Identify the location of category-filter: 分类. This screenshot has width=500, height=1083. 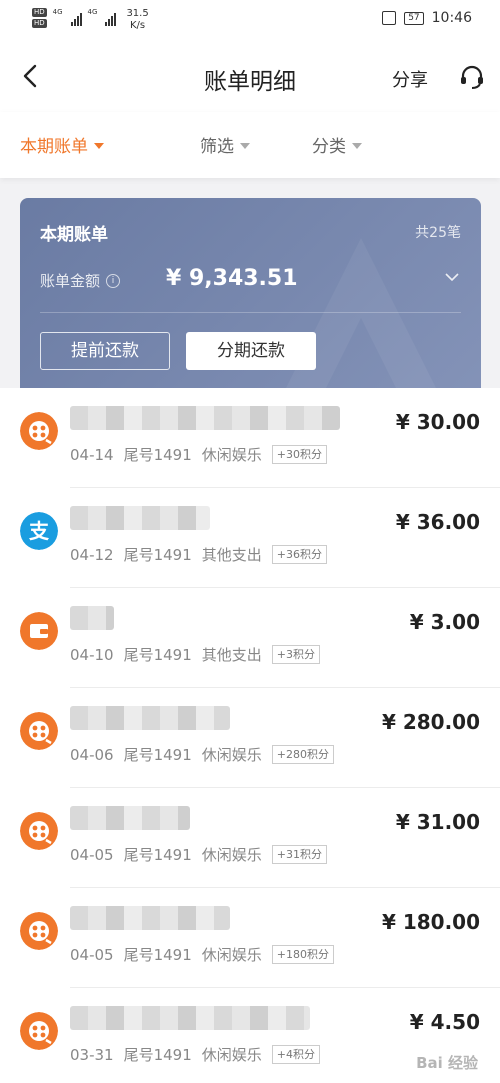
(337, 144).